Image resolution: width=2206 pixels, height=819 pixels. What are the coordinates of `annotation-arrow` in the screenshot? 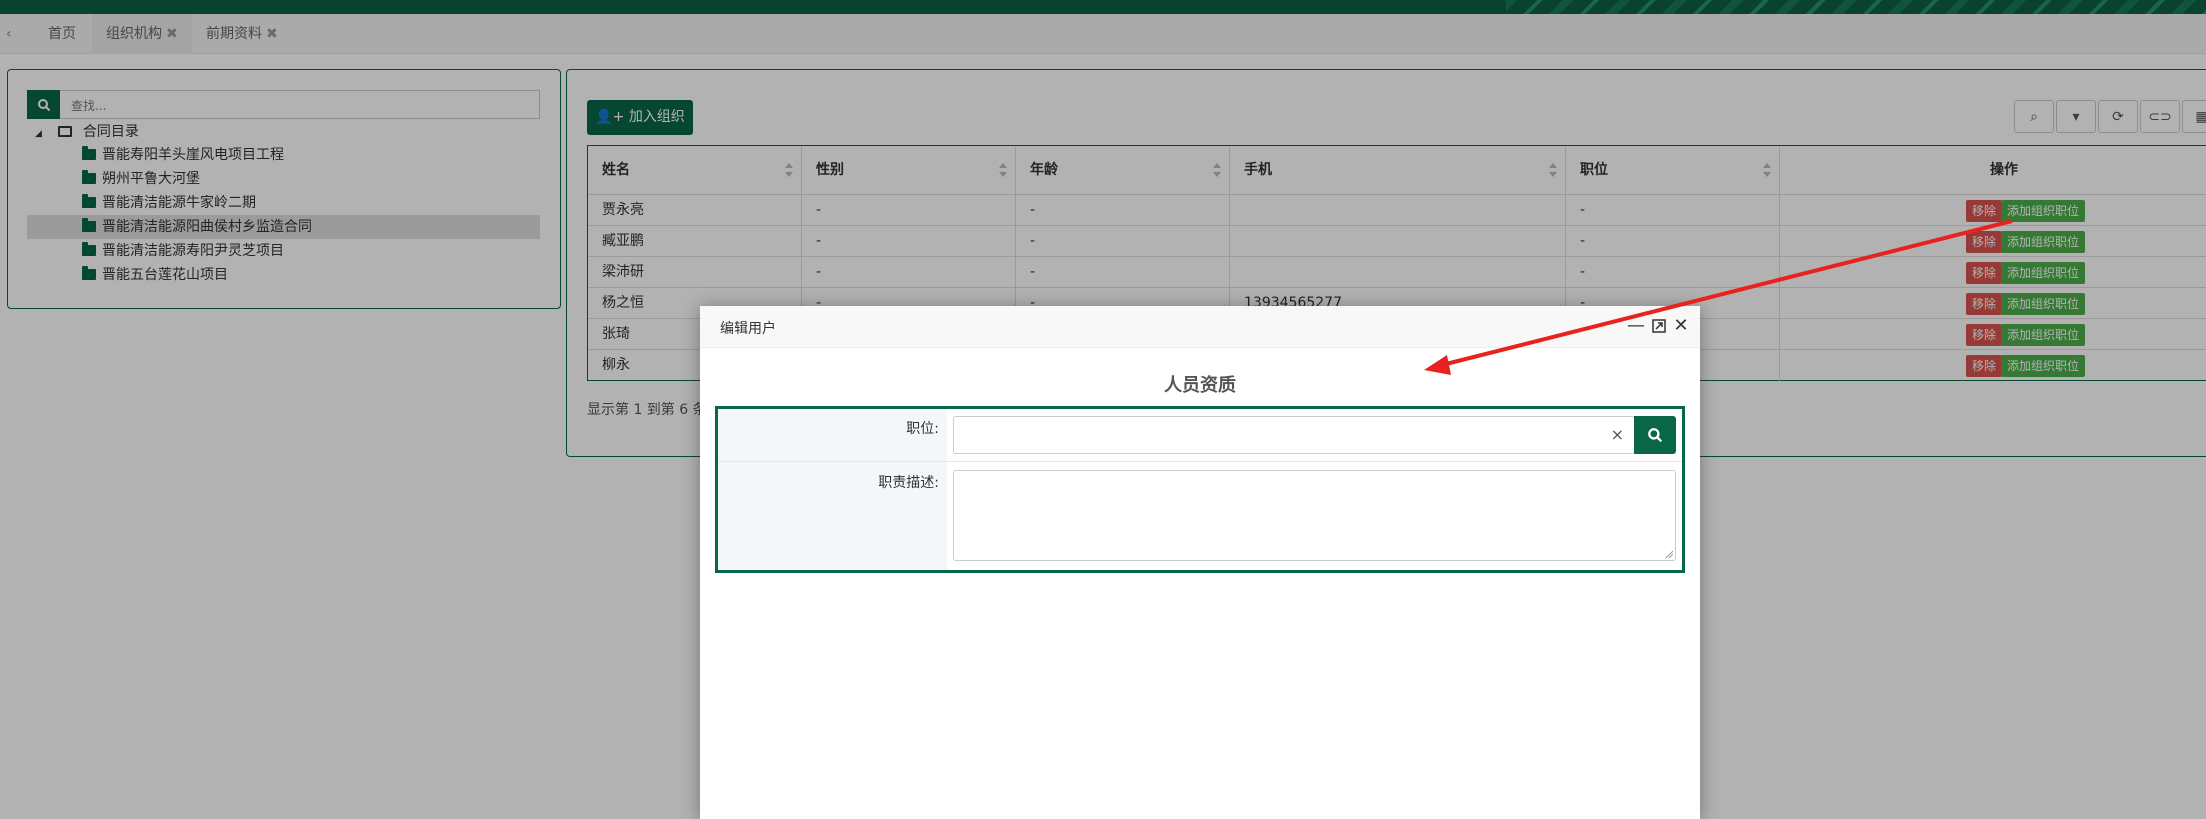 It's located at (1718, 297).